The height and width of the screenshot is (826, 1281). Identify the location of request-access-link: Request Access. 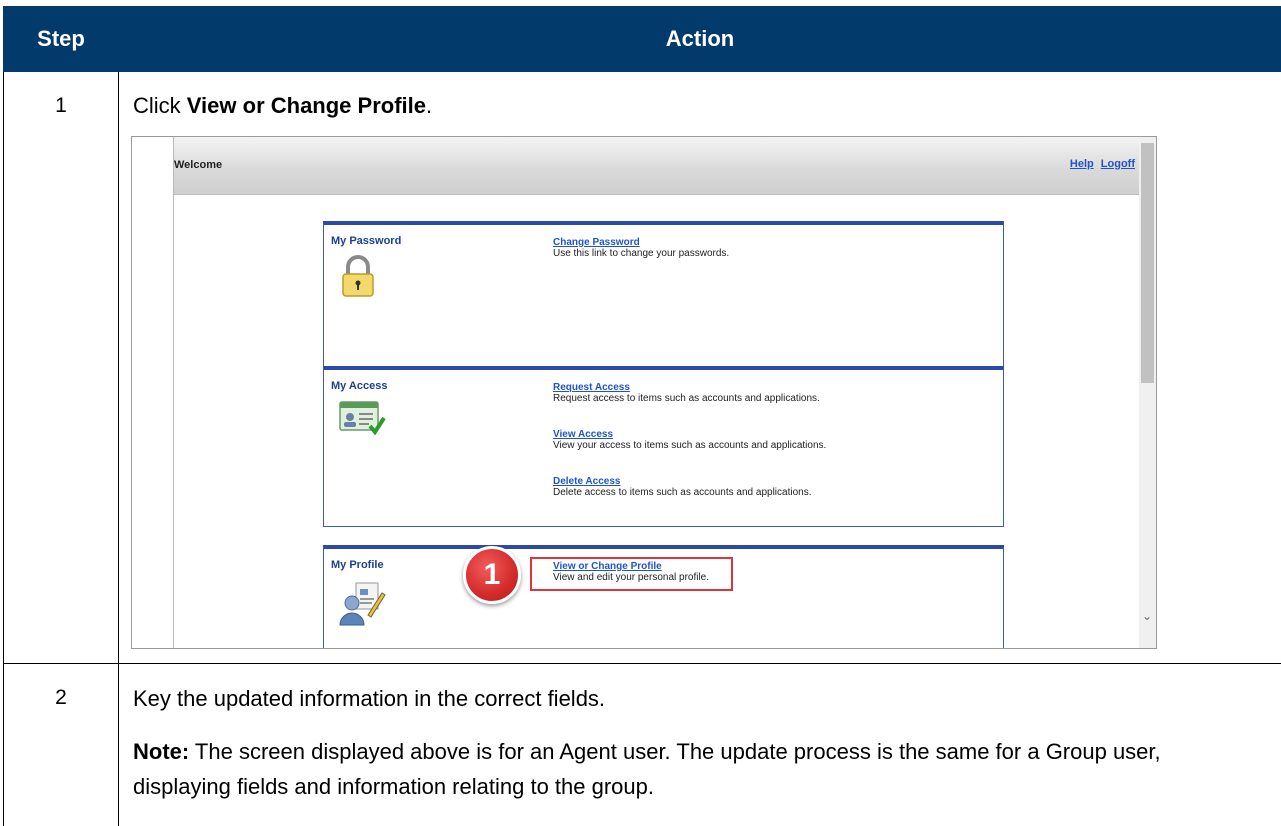
(686, 387).